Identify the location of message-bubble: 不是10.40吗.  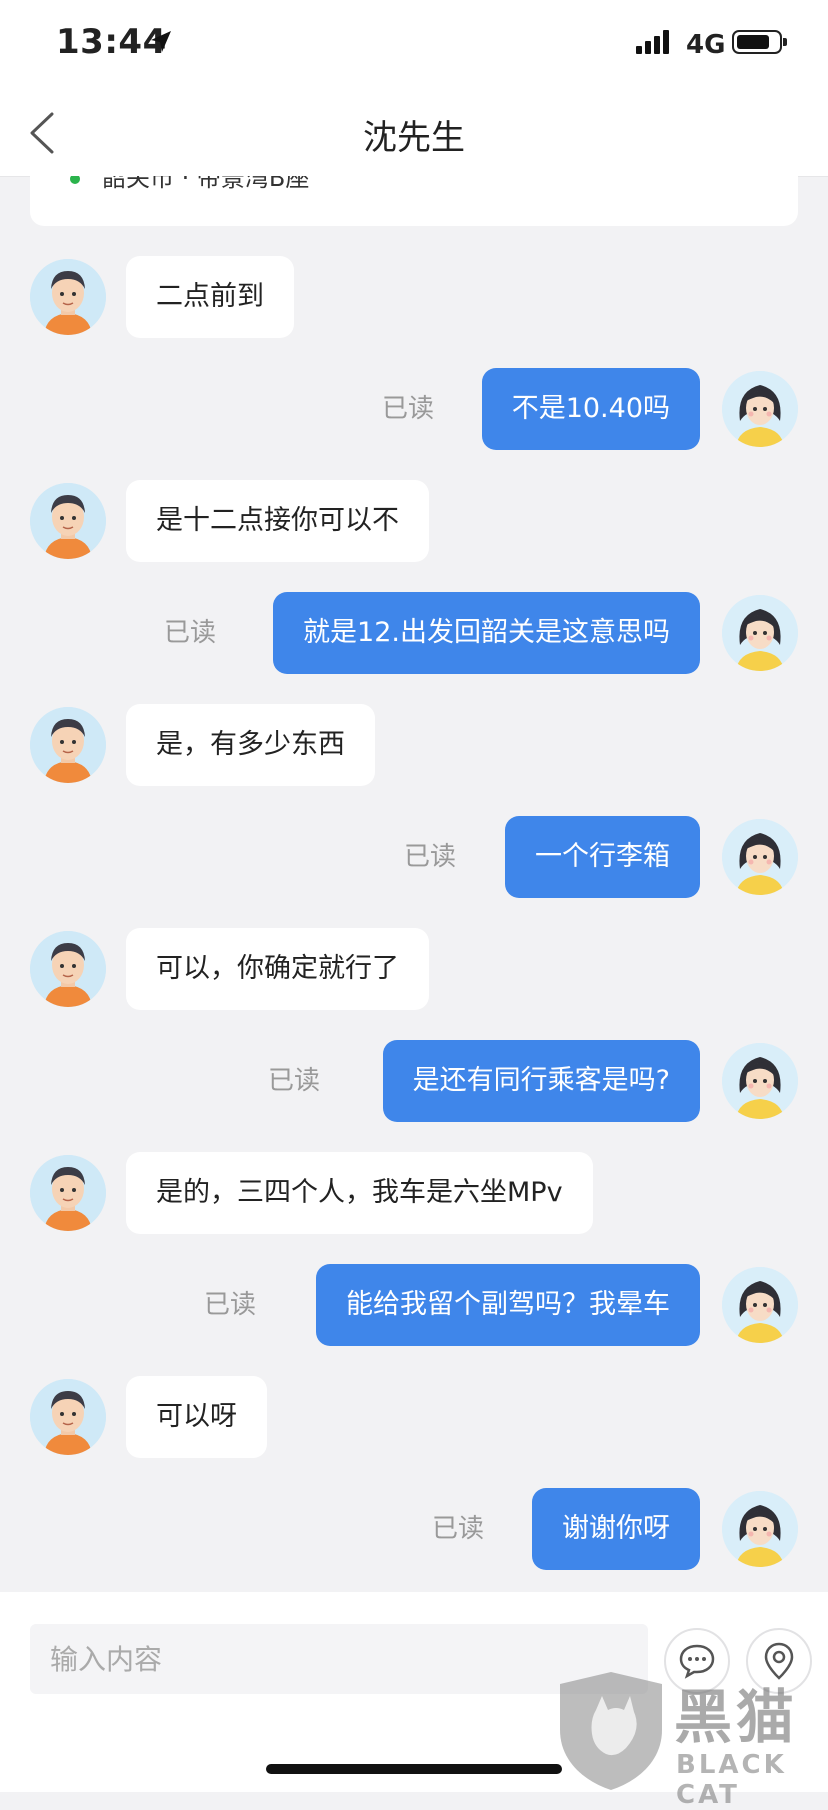
(590, 409).